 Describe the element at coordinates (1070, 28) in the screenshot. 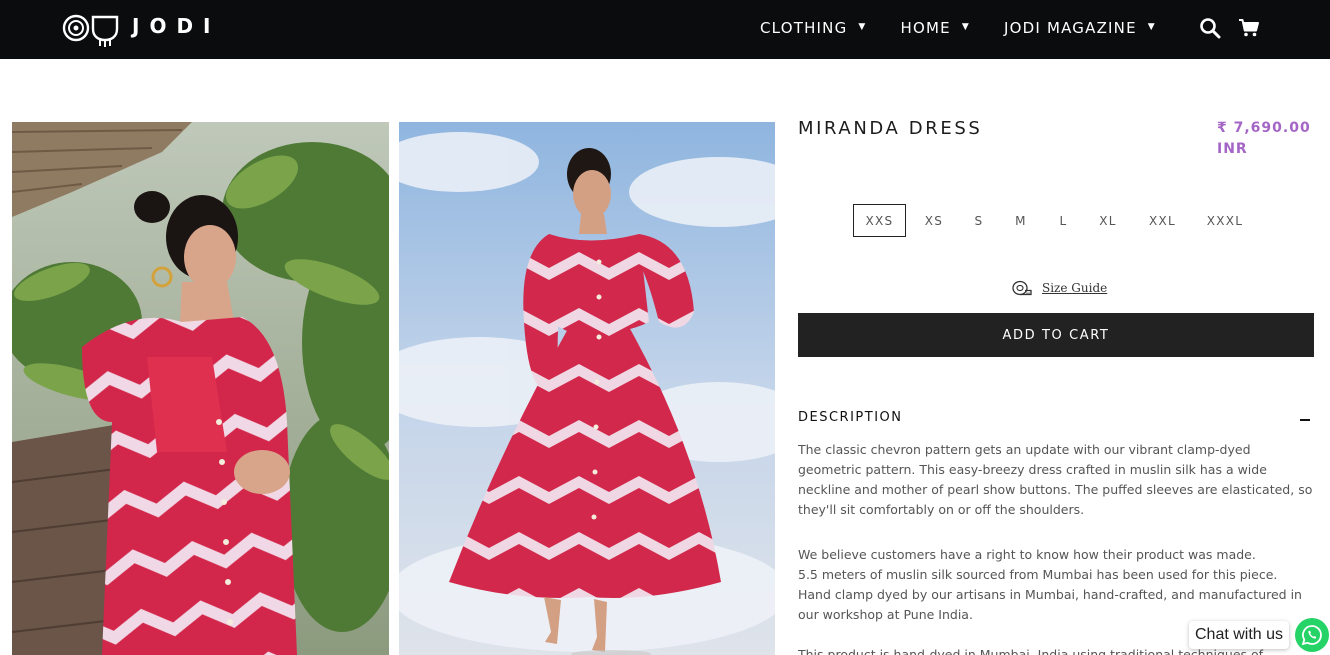

I see `nav-item-label: JODI MAGAZINE` at that location.